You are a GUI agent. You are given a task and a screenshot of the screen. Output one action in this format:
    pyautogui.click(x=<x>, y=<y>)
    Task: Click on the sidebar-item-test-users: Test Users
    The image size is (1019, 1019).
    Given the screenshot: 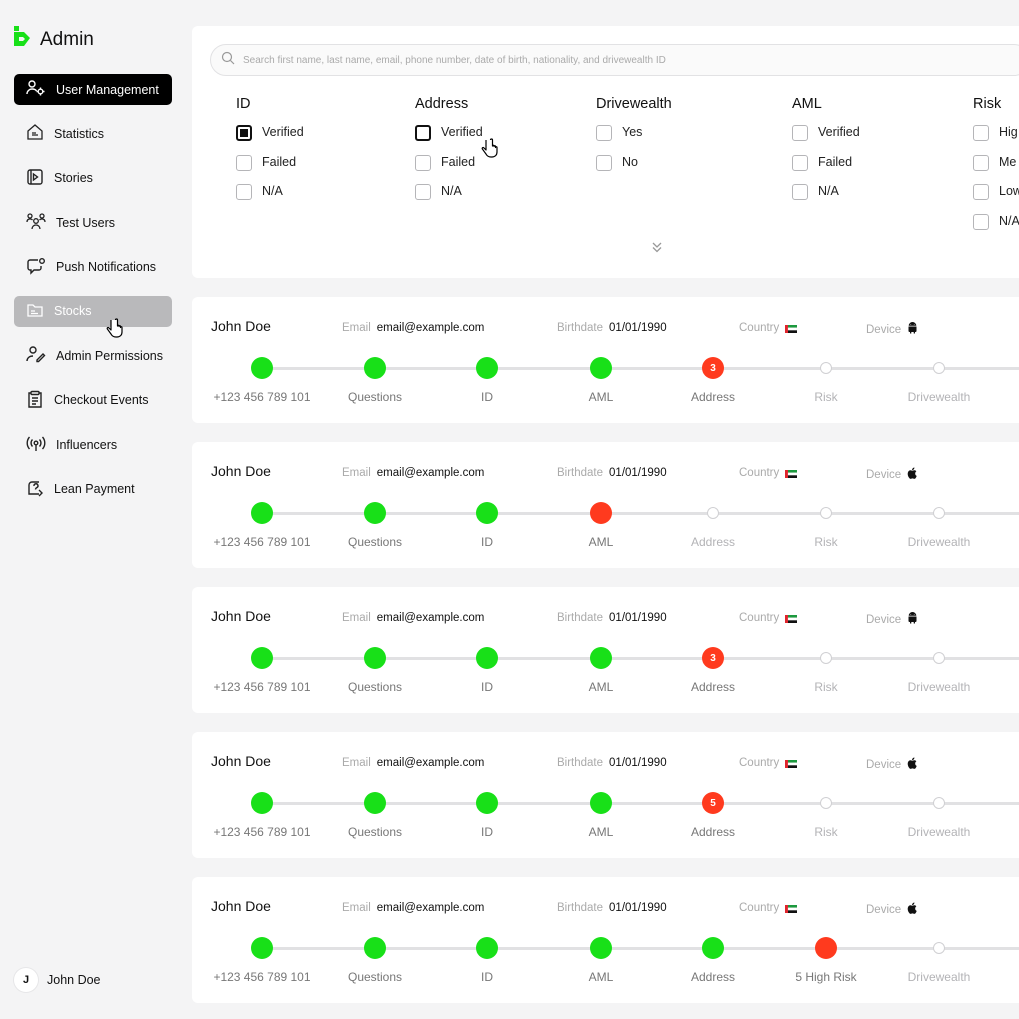 What is the action you would take?
    pyautogui.click(x=93, y=222)
    